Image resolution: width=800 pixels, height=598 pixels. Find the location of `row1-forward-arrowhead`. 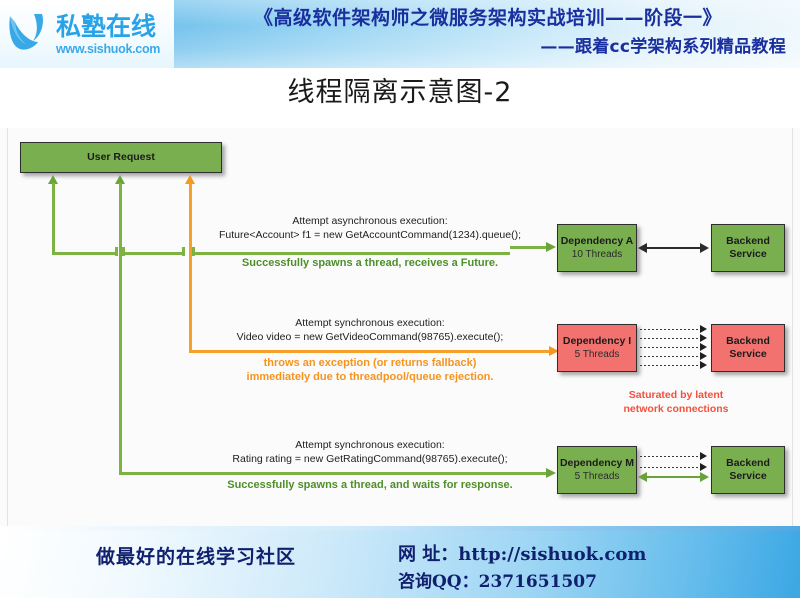

row1-forward-arrowhead is located at coordinates (551, 247).